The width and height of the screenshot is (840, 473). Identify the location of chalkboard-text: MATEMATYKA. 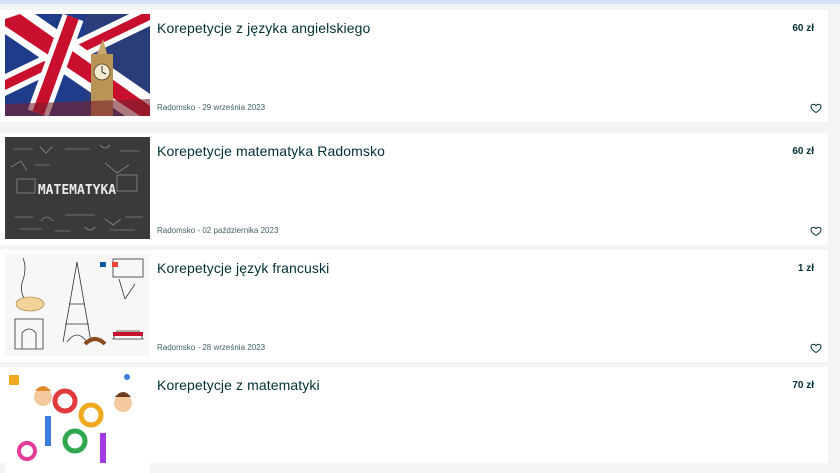
(77, 190).